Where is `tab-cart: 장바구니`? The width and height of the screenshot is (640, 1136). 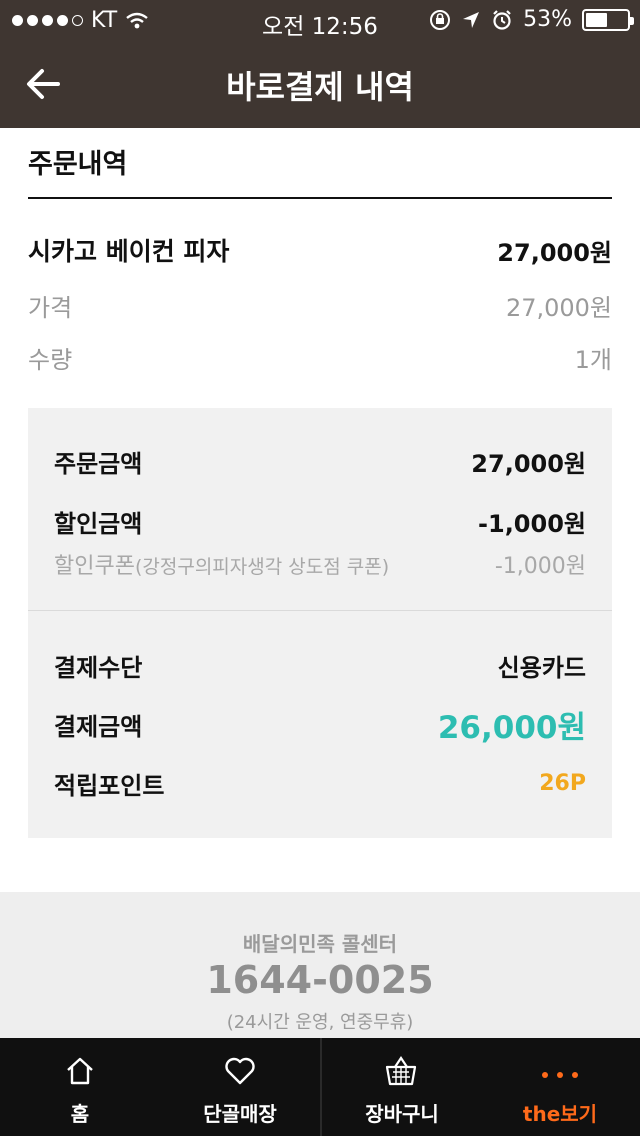 tab-cart: 장바구니 is located at coordinates (400, 1087).